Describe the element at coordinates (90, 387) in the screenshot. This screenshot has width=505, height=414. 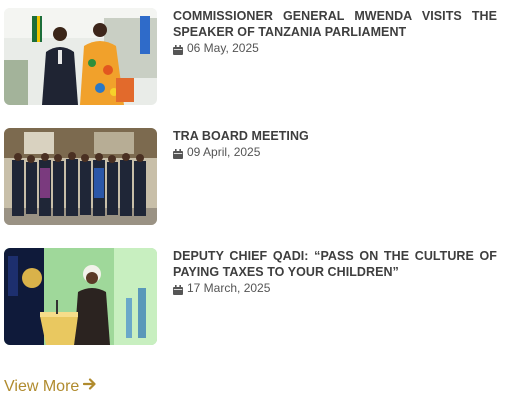
I see `arrow-right-icon` at that location.